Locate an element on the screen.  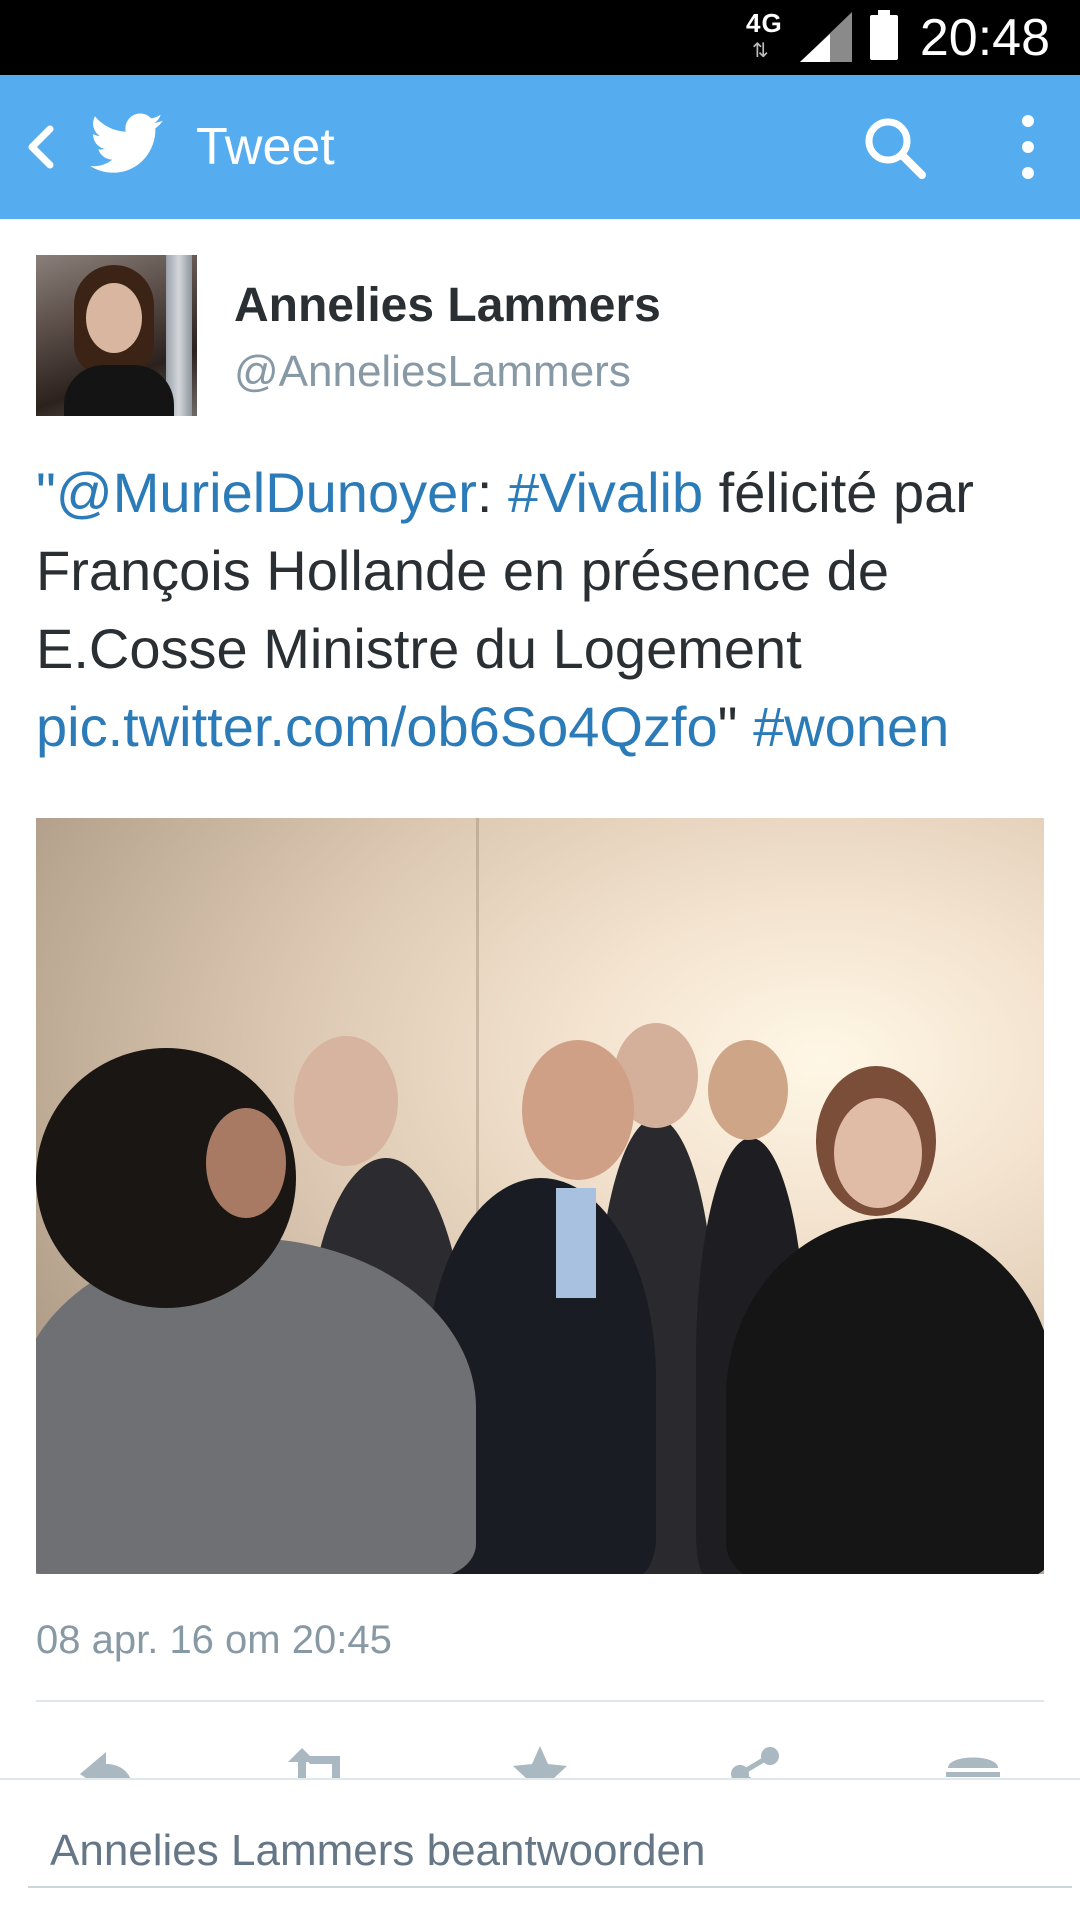
tweet-timestamp: 08 apr. 16 om 20:45 is located at coordinates (214, 1640).